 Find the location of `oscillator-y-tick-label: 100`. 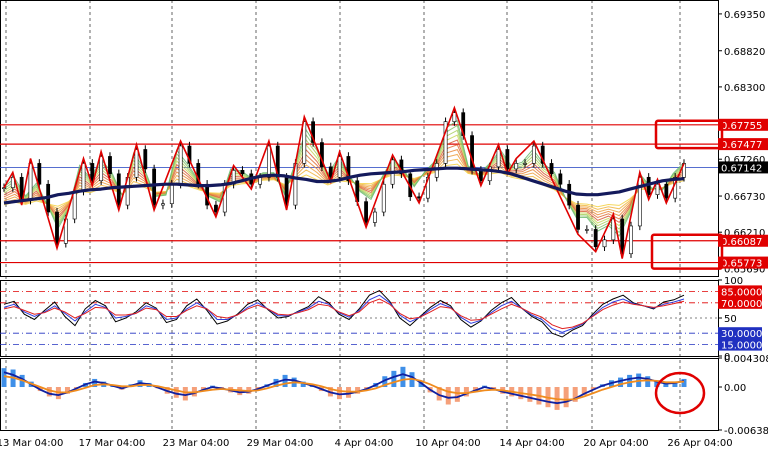

oscillator-y-tick-label: 100 is located at coordinates (733, 281).